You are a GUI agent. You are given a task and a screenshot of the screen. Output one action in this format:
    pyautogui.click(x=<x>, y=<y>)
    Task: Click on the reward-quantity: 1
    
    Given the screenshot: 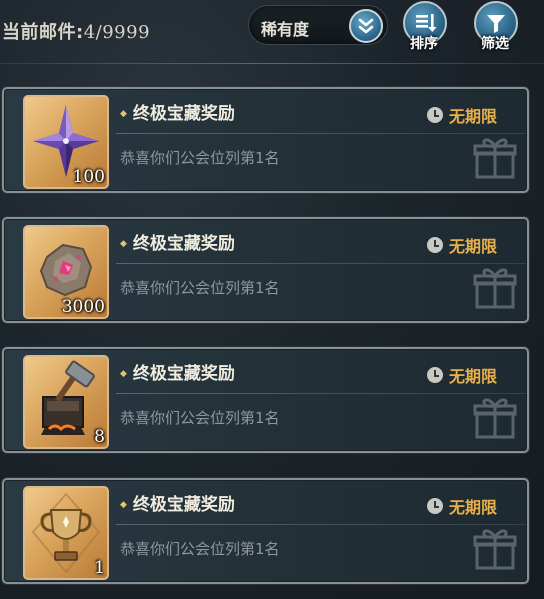 What is the action you would take?
    pyautogui.click(x=99, y=568)
    